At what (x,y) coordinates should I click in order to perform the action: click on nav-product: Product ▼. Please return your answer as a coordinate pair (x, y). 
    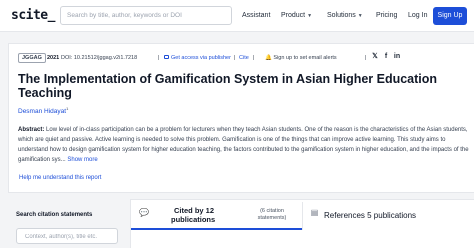
    Looking at the image, I should click on (296, 15).